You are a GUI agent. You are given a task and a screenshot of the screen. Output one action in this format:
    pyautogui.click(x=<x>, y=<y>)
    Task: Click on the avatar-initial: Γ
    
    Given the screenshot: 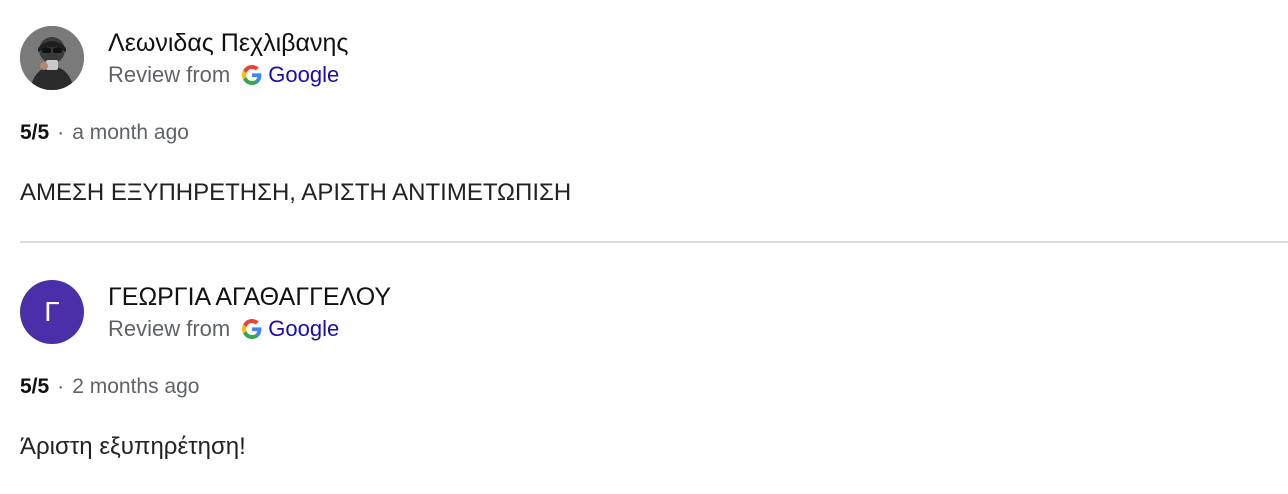 What is the action you would take?
    pyautogui.click(x=52, y=311)
    